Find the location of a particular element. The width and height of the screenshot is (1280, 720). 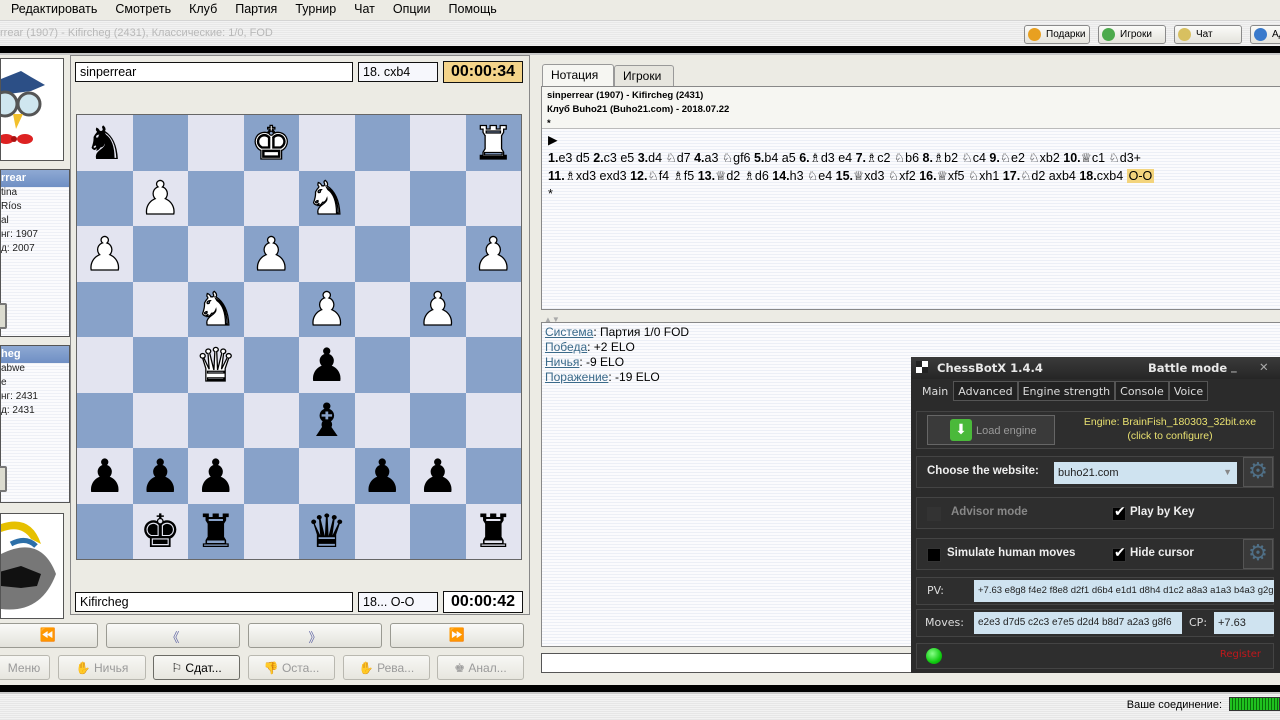

chessbot-tab: Voice is located at coordinates (1188, 391).